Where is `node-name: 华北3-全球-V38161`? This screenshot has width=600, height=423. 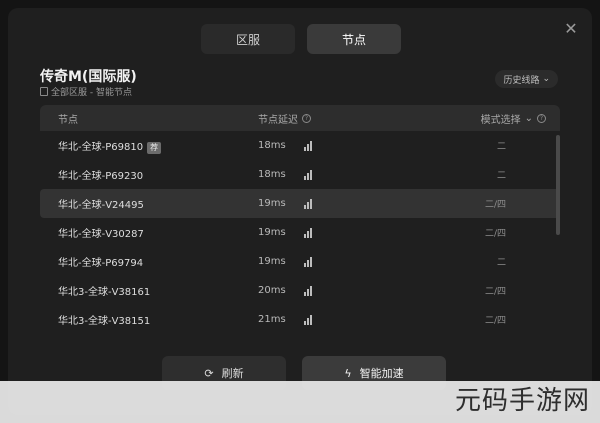 node-name: 华北3-全球-V38161 is located at coordinates (104, 292).